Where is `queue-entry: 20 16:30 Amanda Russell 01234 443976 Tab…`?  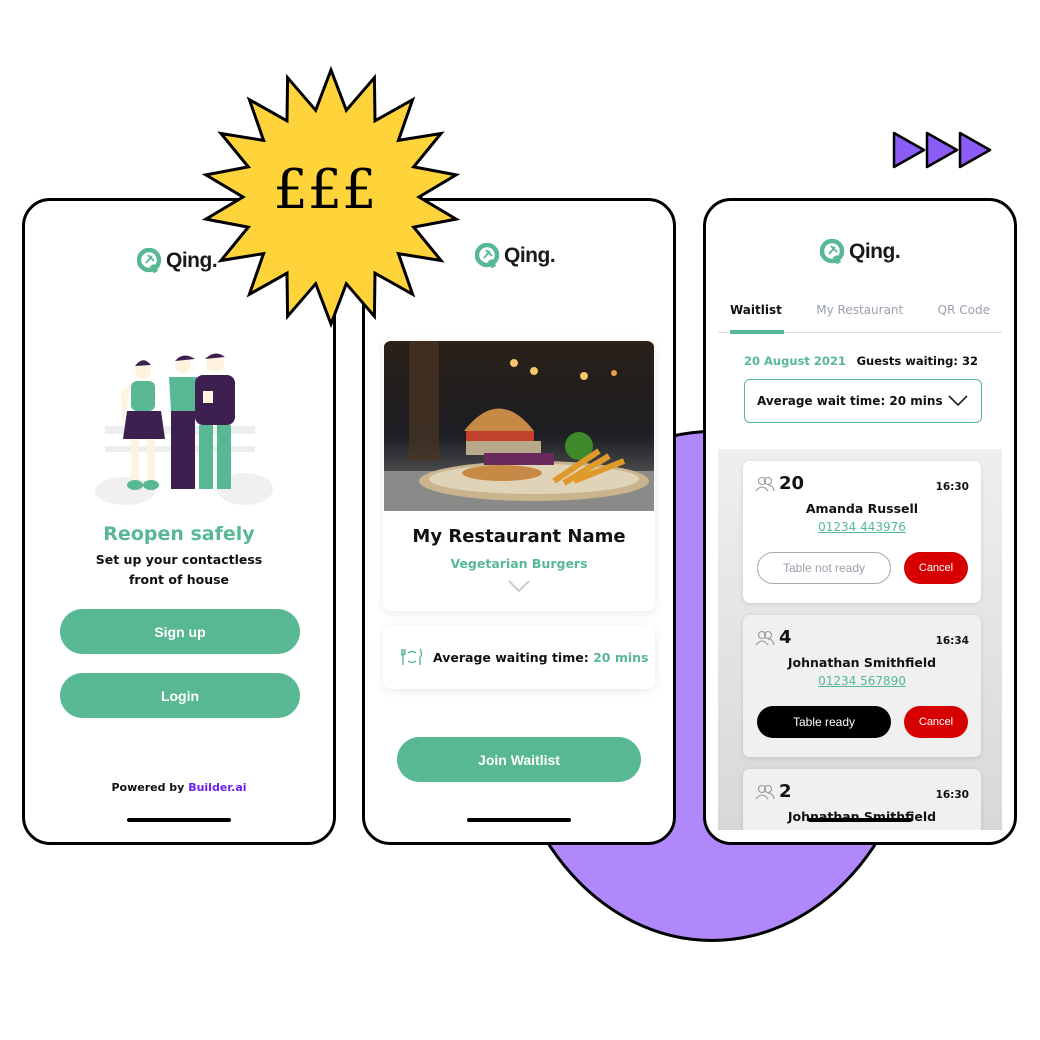 queue-entry: 20 16:30 Amanda Russell 01234 443976 Tab… is located at coordinates (862, 532).